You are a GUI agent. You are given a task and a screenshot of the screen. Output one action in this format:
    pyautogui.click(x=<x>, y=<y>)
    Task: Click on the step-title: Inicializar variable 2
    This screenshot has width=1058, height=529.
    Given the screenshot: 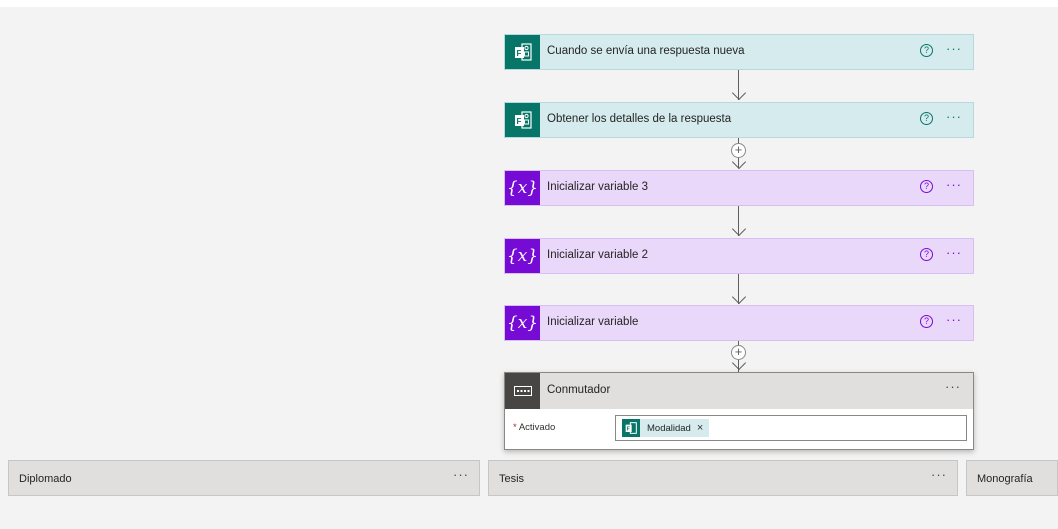 What is the action you would take?
    pyautogui.click(x=597, y=255)
    